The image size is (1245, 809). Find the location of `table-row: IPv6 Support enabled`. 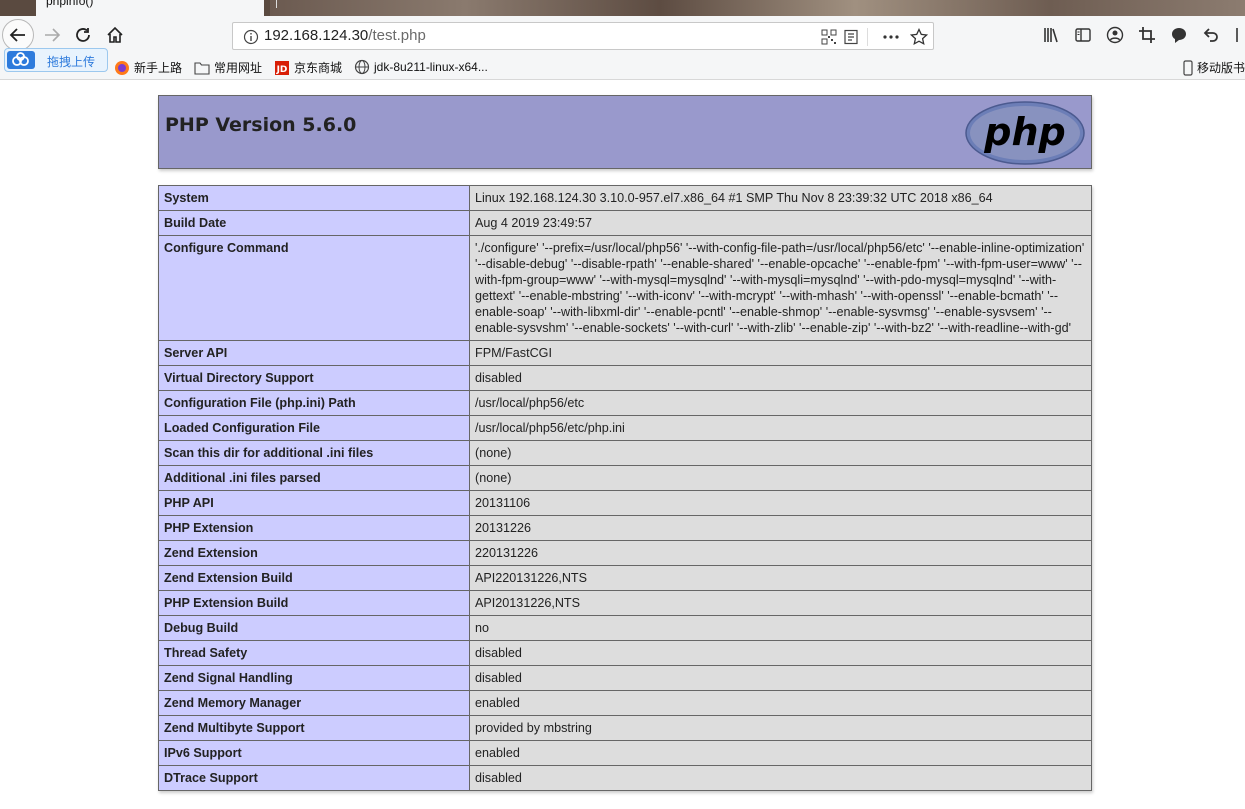

table-row: IPv6 Support enabled is located at coordinates (625, 753).